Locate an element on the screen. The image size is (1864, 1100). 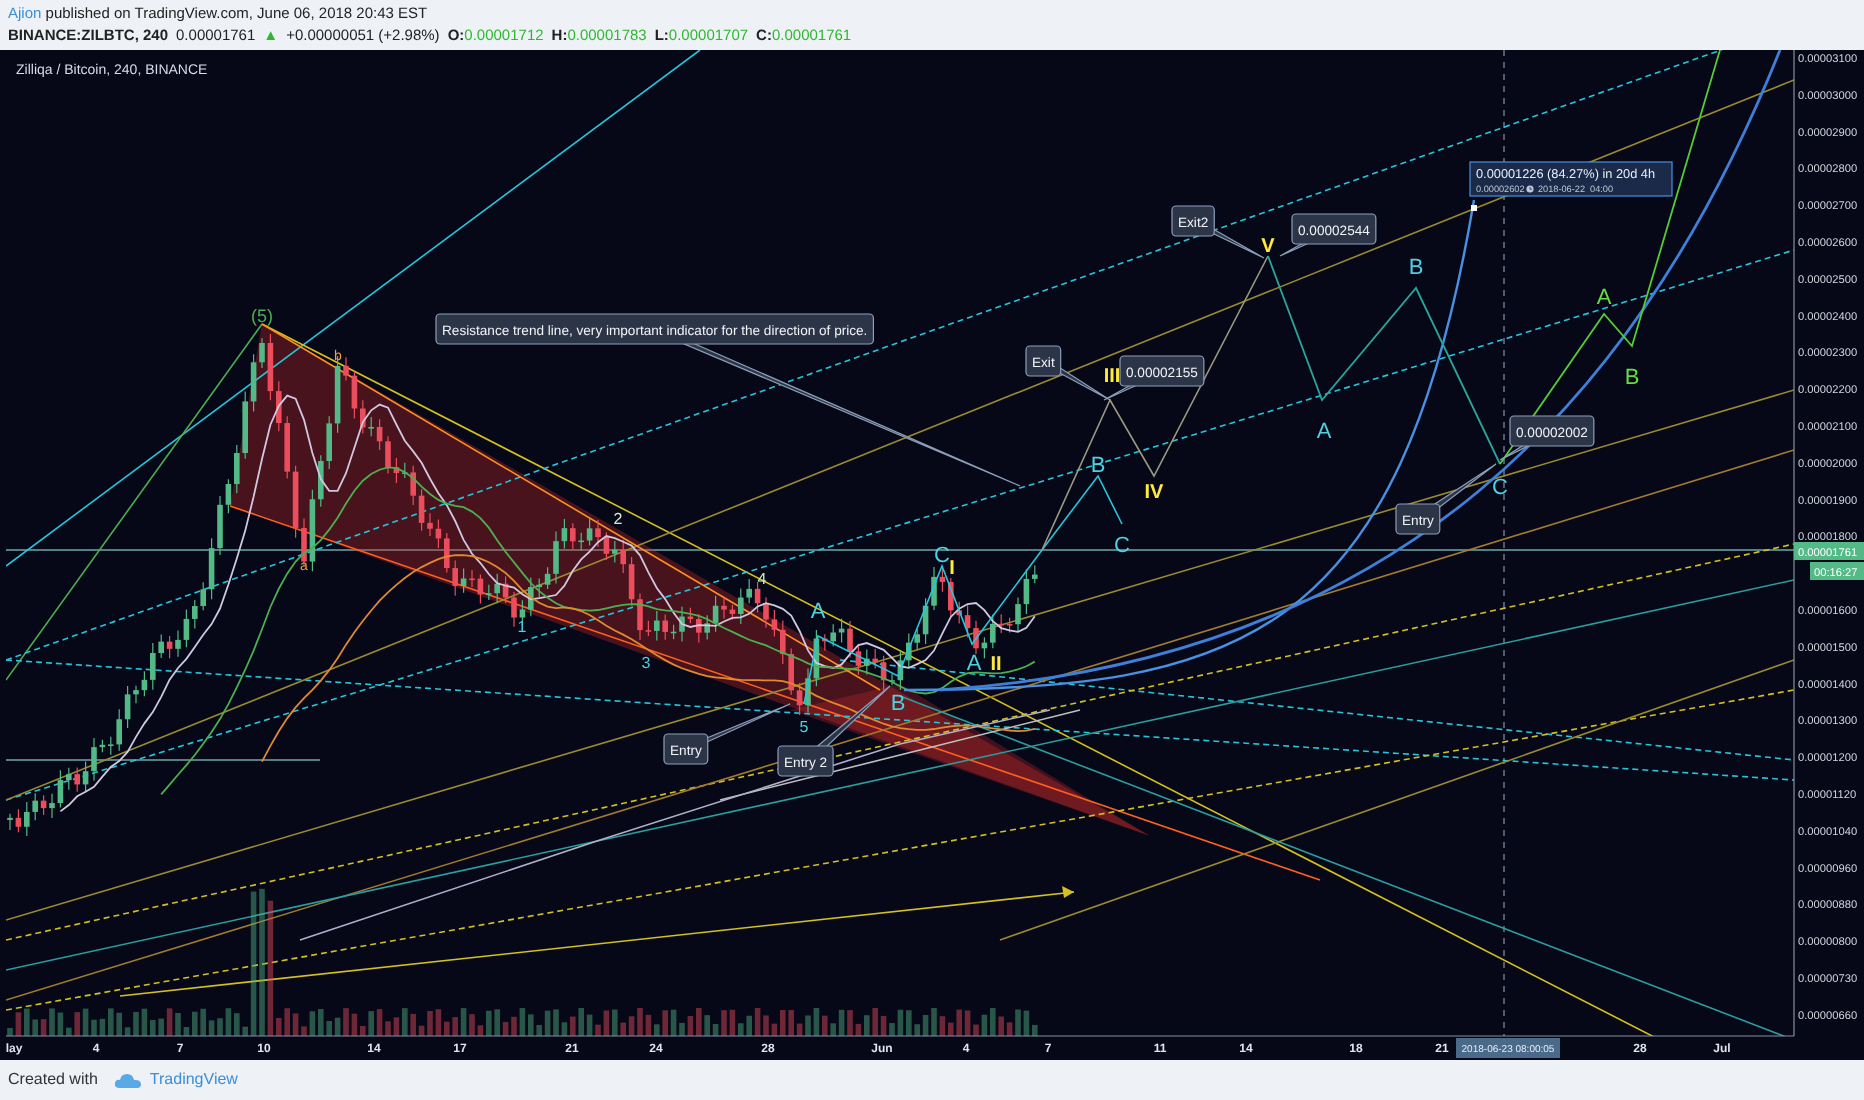
wave-label: IV is located at coordinates (1154, 493).